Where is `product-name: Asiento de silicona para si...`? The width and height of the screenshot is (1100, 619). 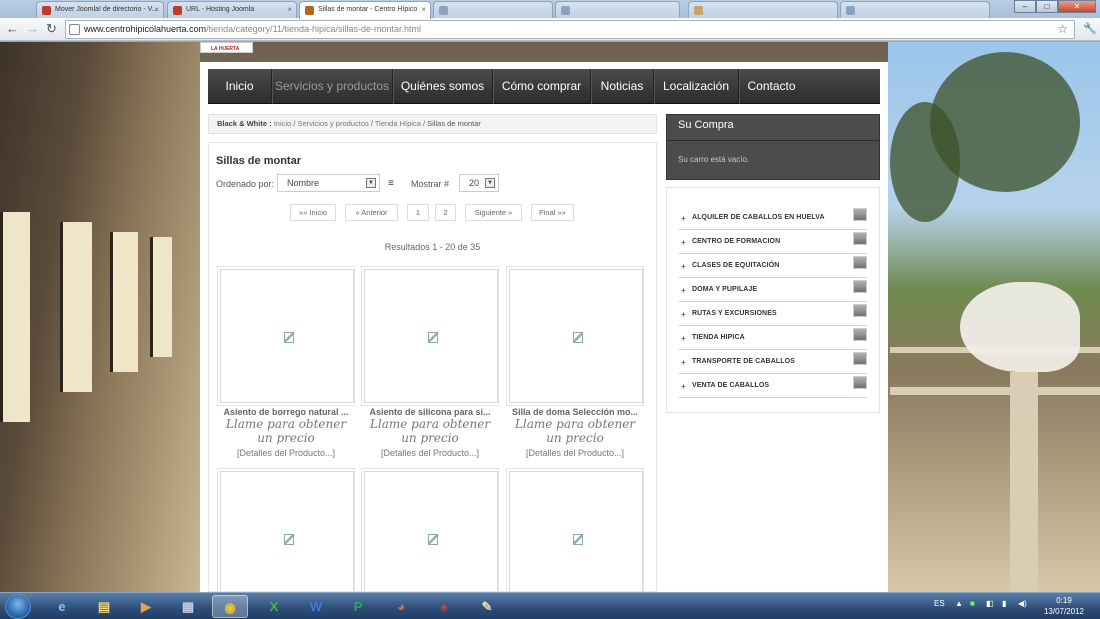 product-name: Asiento de silicona para si... is located at coordinates (430, 412).